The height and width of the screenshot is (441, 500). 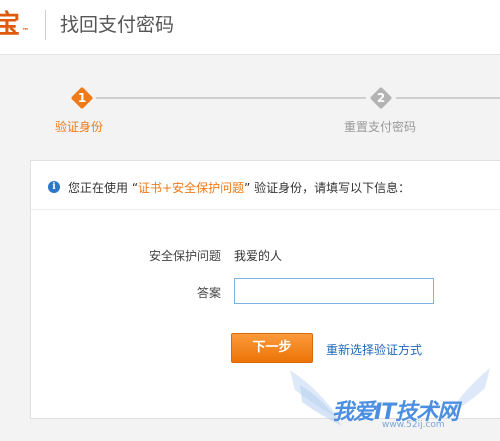 I want to click on notice-prefix: 您正在使用 “, so click(x=103, y=188).